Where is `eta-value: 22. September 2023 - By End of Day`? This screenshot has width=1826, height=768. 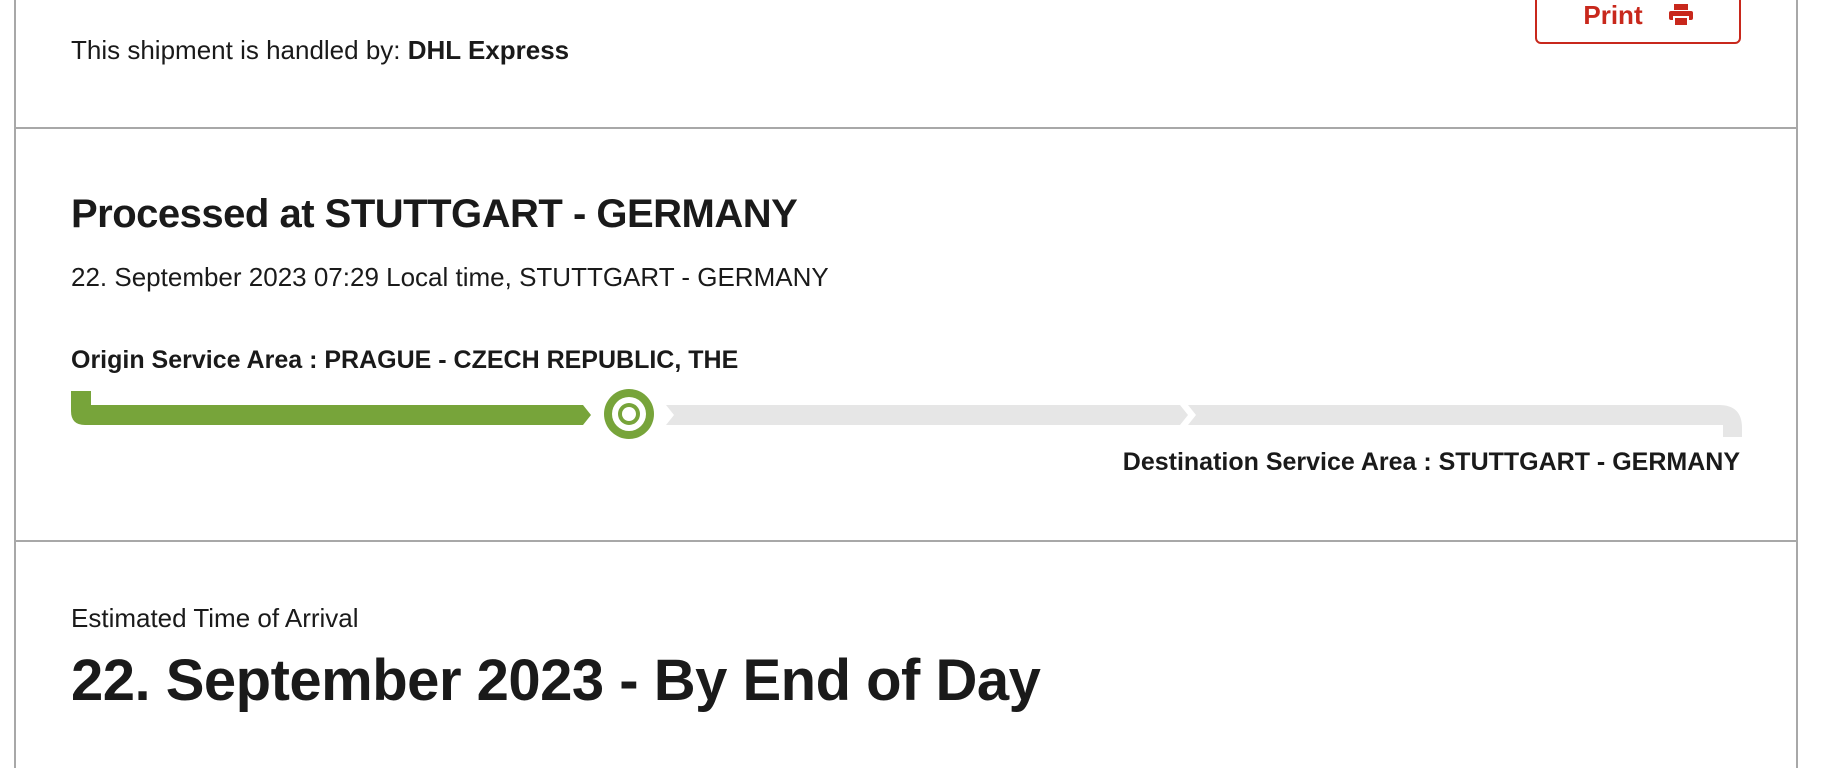 eta-value: 22. September 2023 - By End of Day is located at coordinates (556, 680).